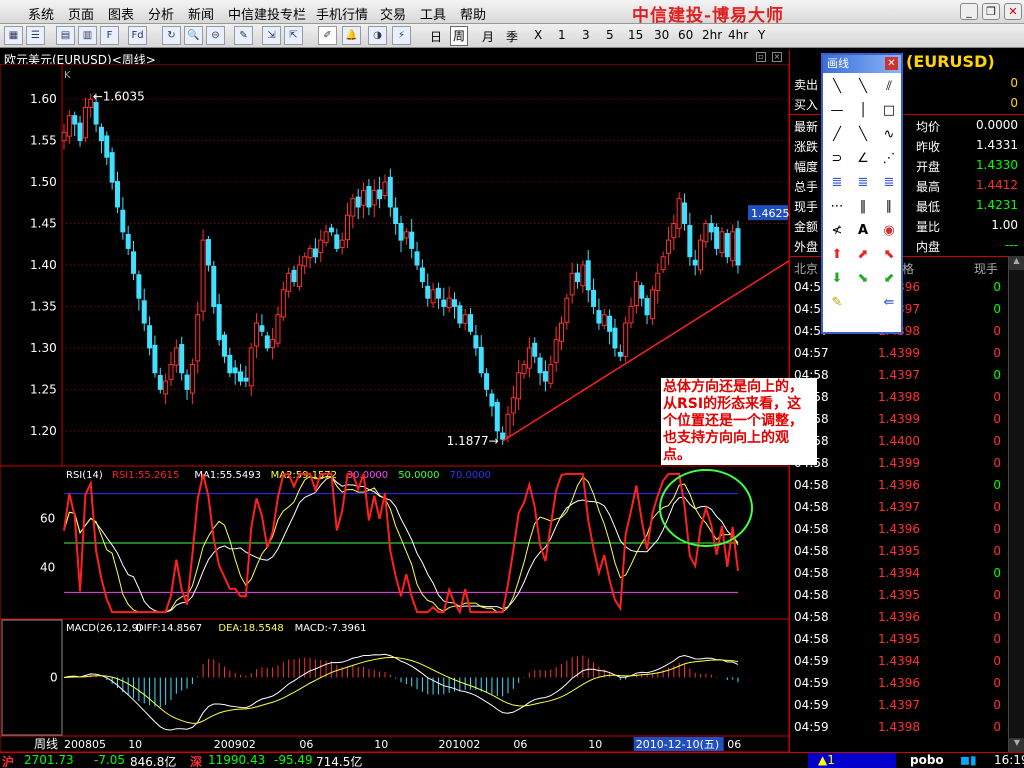  Describe the element at coordinates (889, 207) in the screenshot. I see `fib-time-icon: ∥` at that location.